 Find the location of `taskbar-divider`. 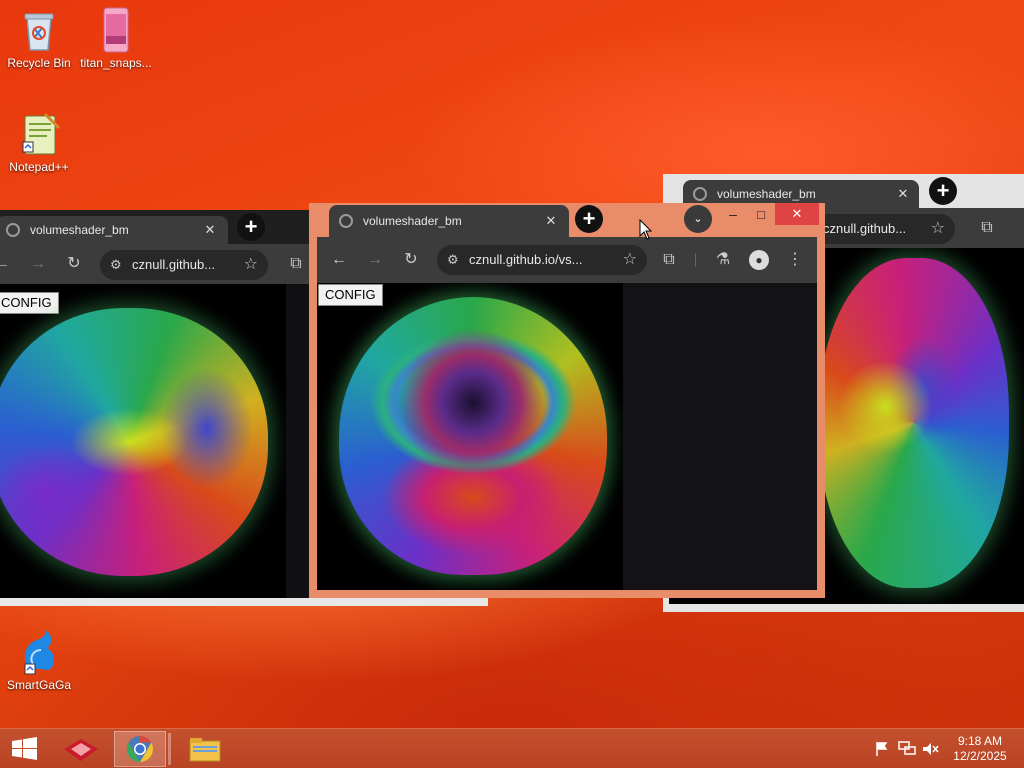

taskbar-divider is located at coordinates (169, 749).